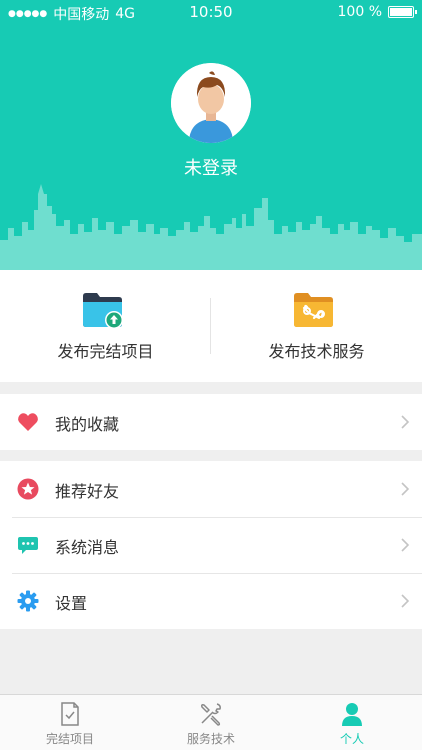  What do you see at coordinates (70, 714) in the screenshot?
I see `document-icon` at bounding box center [70, 714].